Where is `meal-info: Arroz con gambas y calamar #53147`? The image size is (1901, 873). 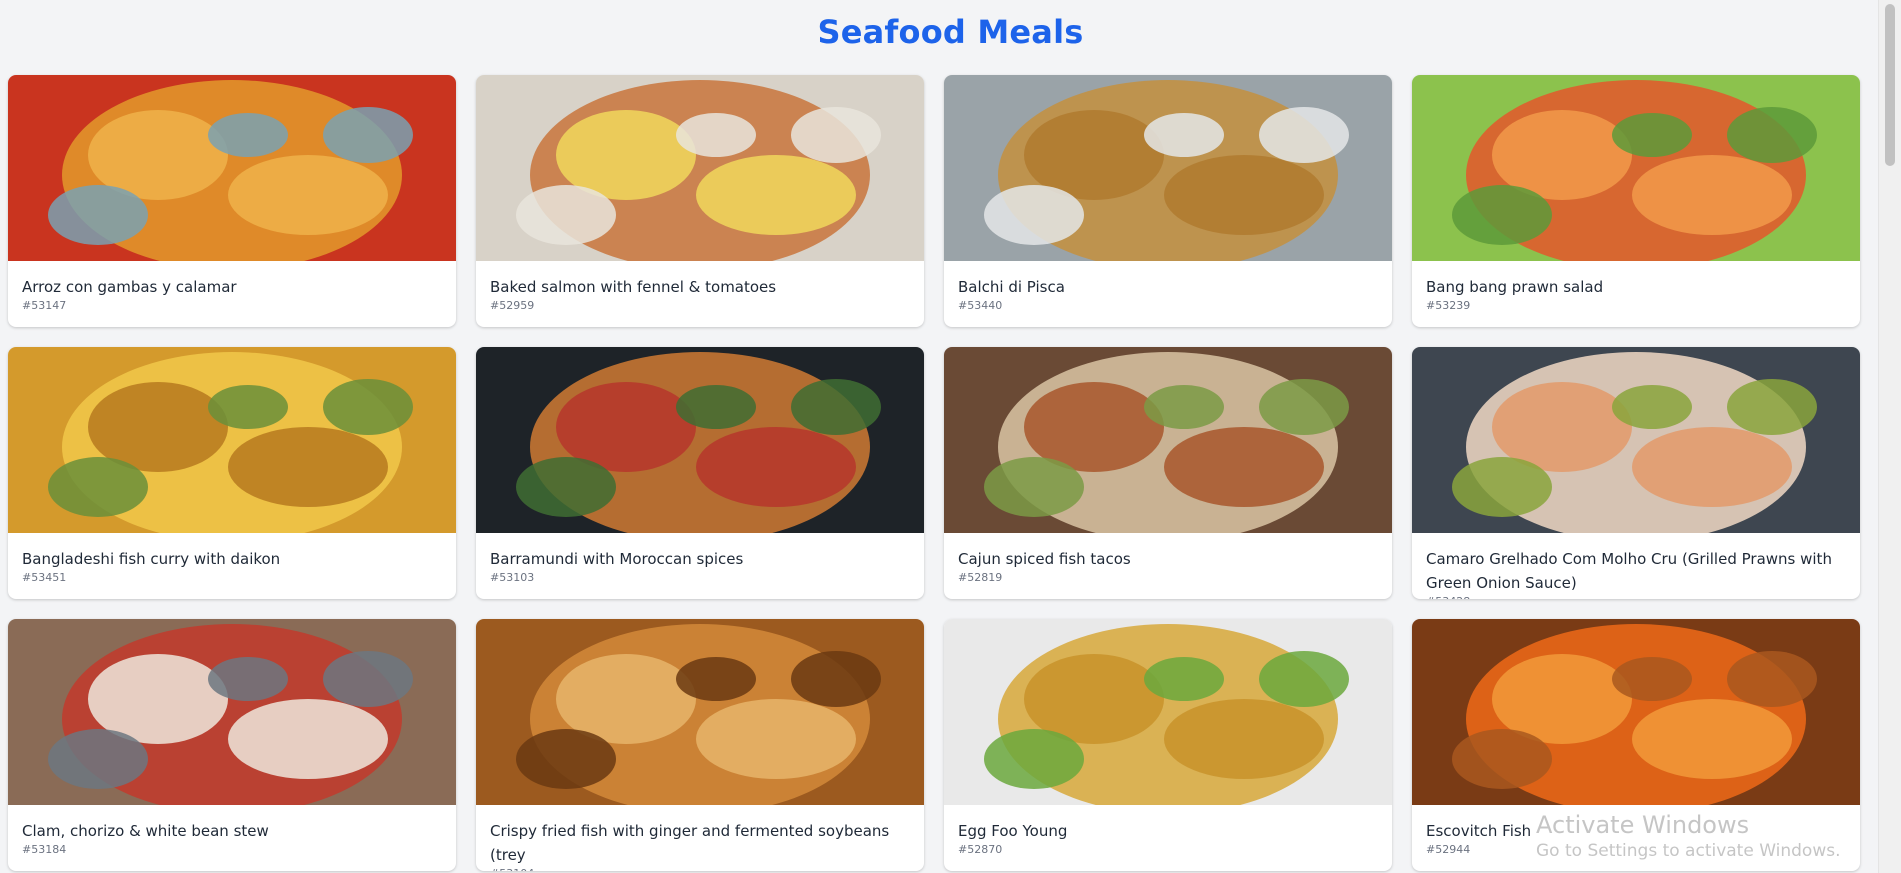 meal-info: Arroz con gambas y calamar #53147 is located at coordinates (232, 287).